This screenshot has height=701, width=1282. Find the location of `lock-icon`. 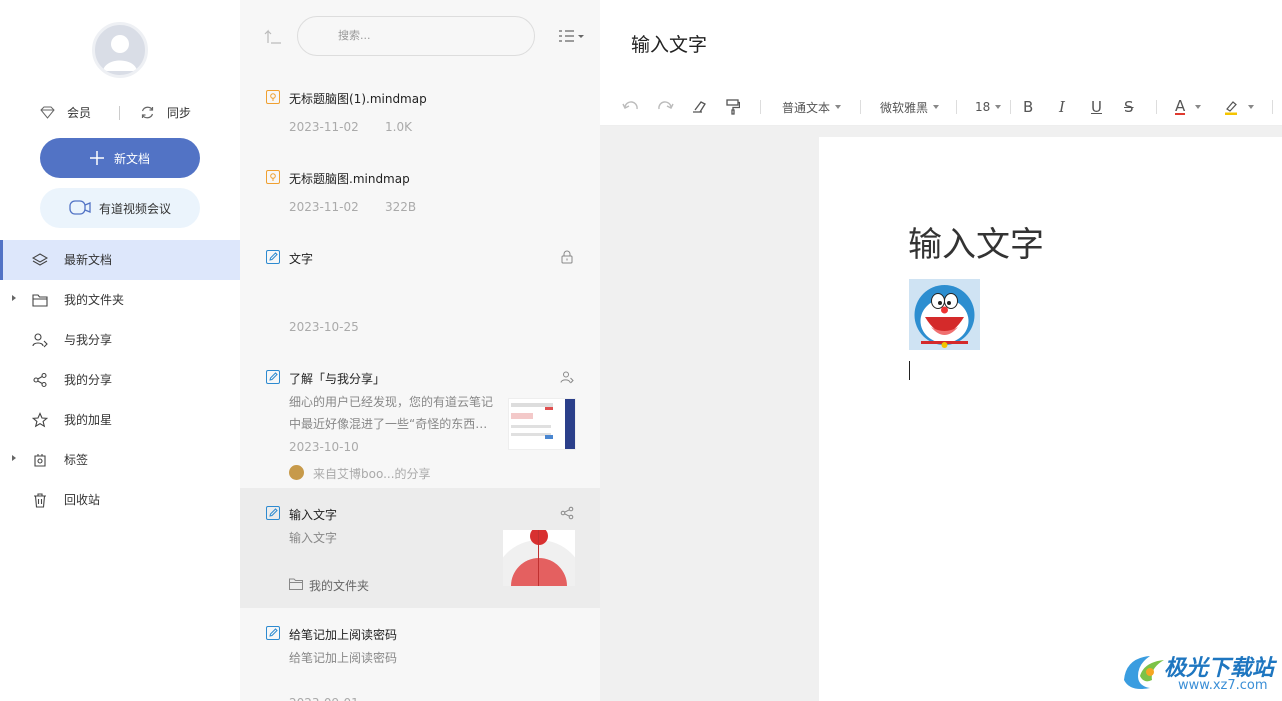

lock-icon is located at coordinates (567, 257).